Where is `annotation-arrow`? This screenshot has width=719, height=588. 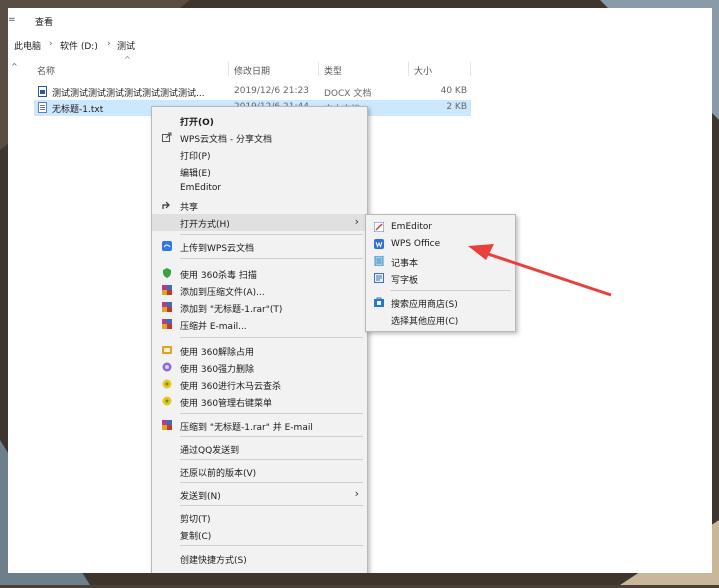 annotation-arrow is located at coordinates (540, 270).